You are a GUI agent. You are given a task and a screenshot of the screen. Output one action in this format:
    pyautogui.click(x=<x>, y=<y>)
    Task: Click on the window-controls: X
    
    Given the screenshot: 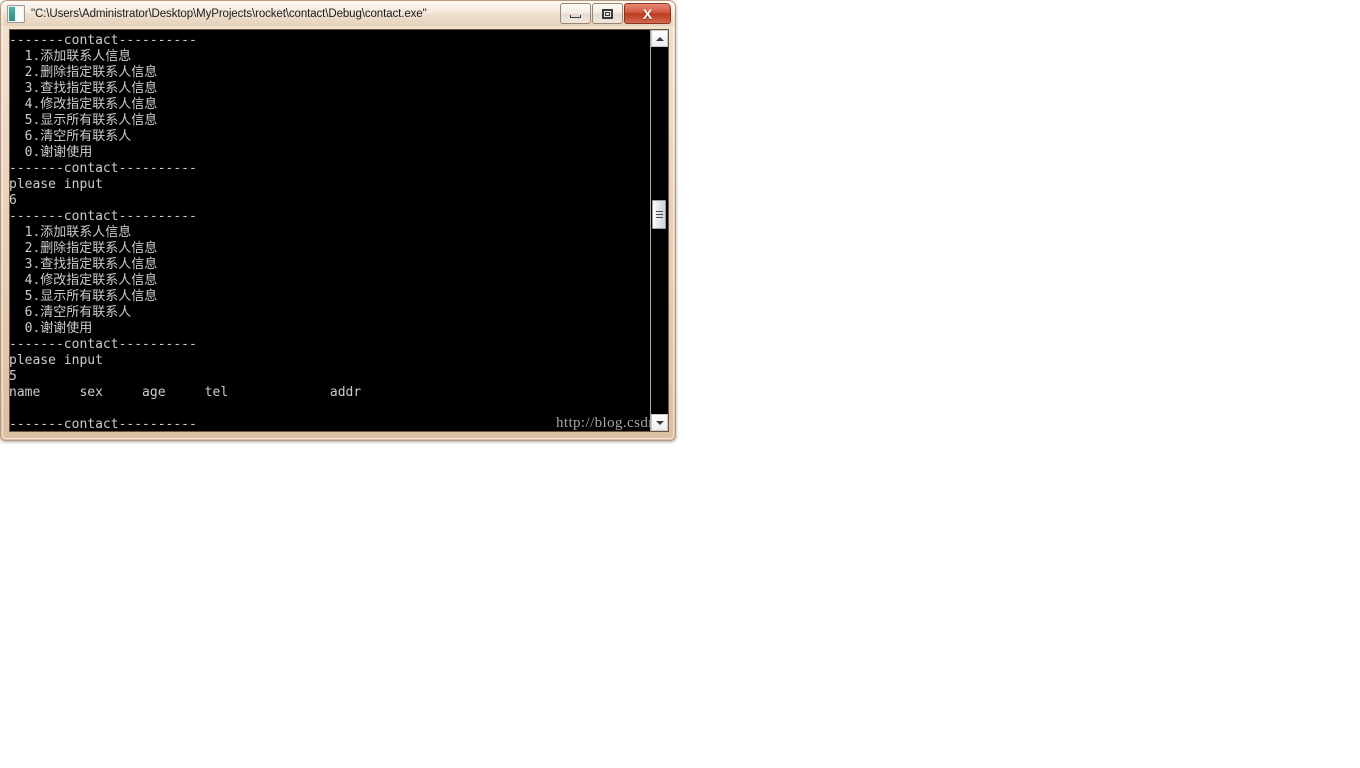 What is the action you would take?
    pyautogui.click(x=615, y=13)
    